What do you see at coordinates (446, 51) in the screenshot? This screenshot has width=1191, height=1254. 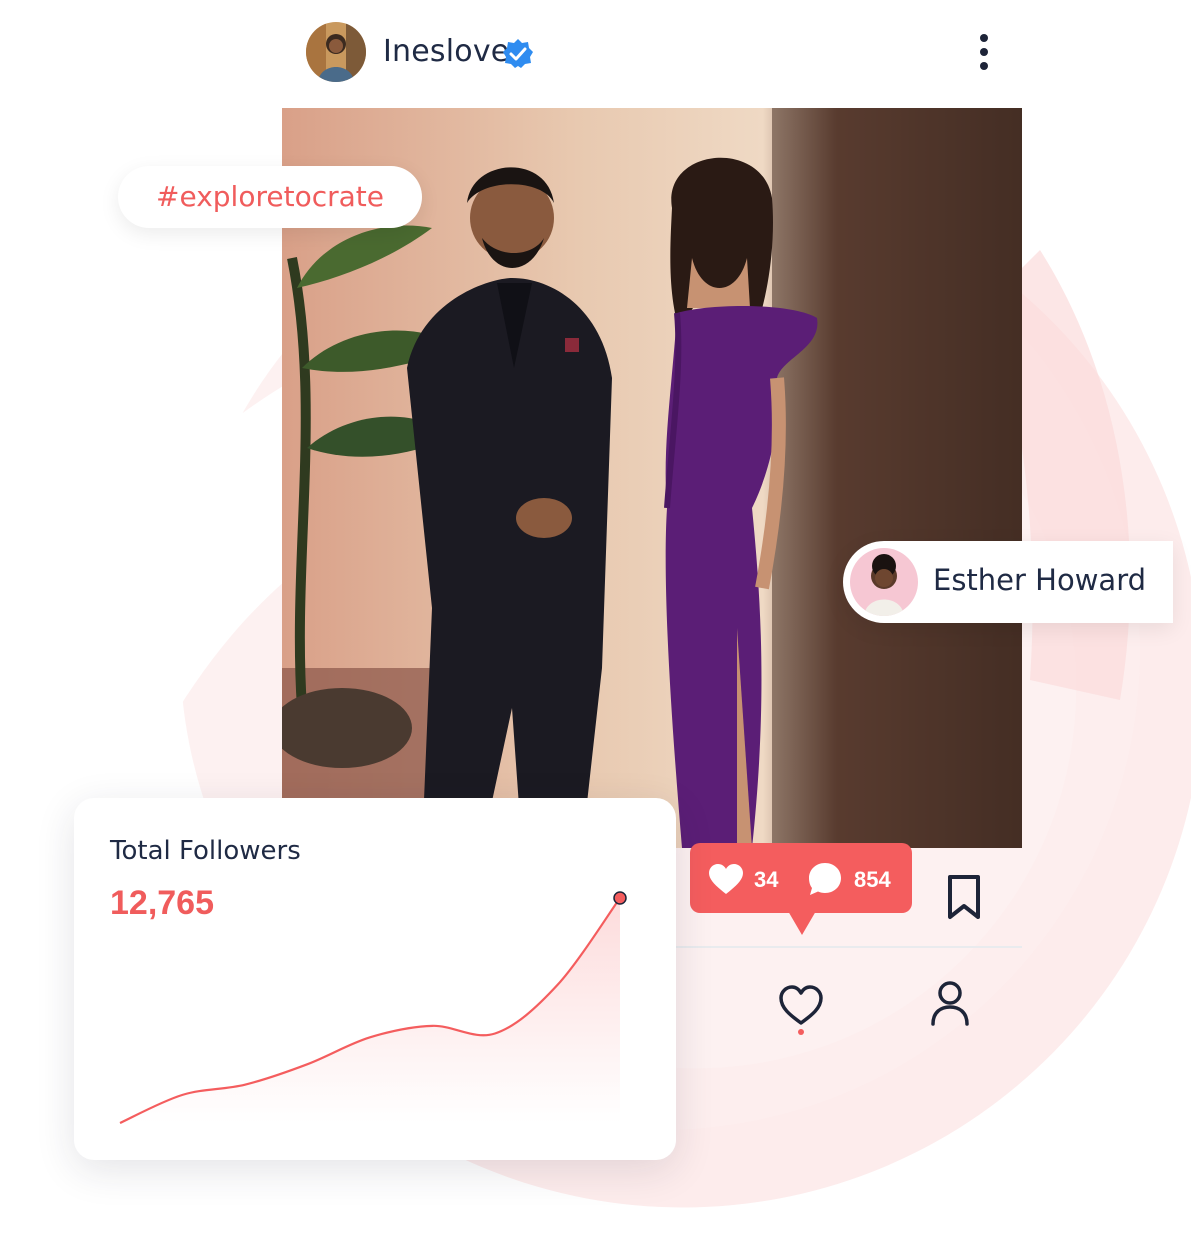 I see `username: Ineslove` at bounding box center [446, 51].